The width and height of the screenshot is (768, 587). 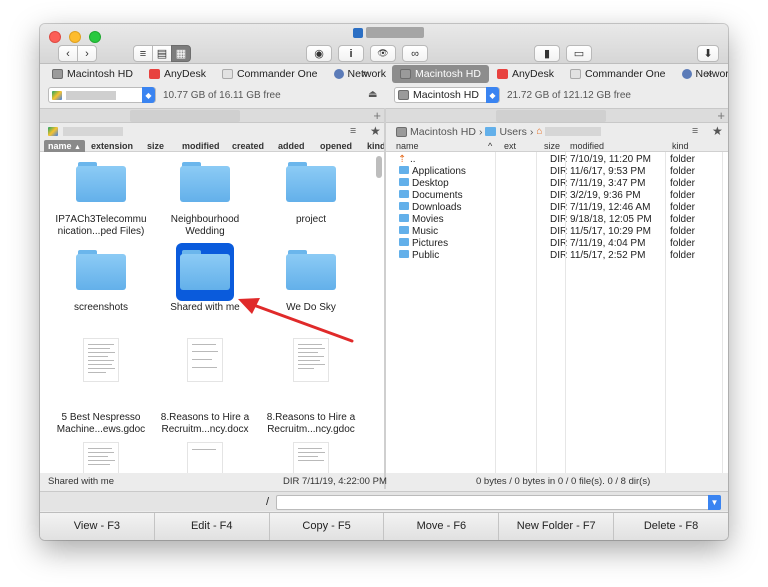 What do you see at coordinates (579, 53) in the screenshot?
I see `terminal-button: ▭` at bounding box center [579, 53].